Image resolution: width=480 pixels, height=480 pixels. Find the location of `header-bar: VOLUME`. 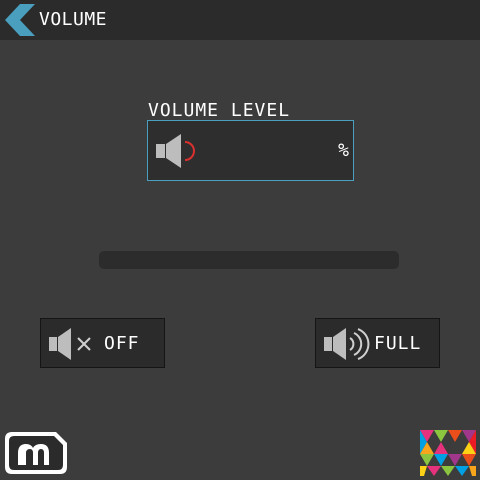

header-bar: VOLUME is located at coordinates (240, 20).